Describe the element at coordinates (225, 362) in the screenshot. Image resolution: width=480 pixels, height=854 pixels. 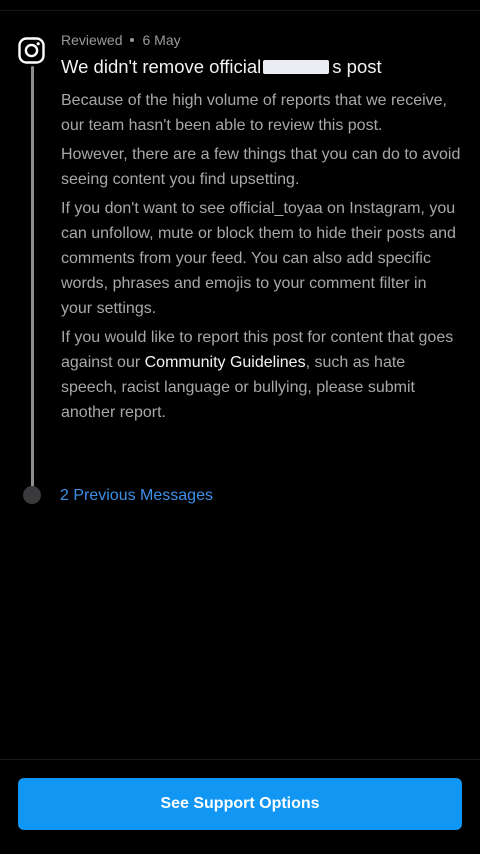
I see `community-guidelines-link: Community Guidelines` at that location.